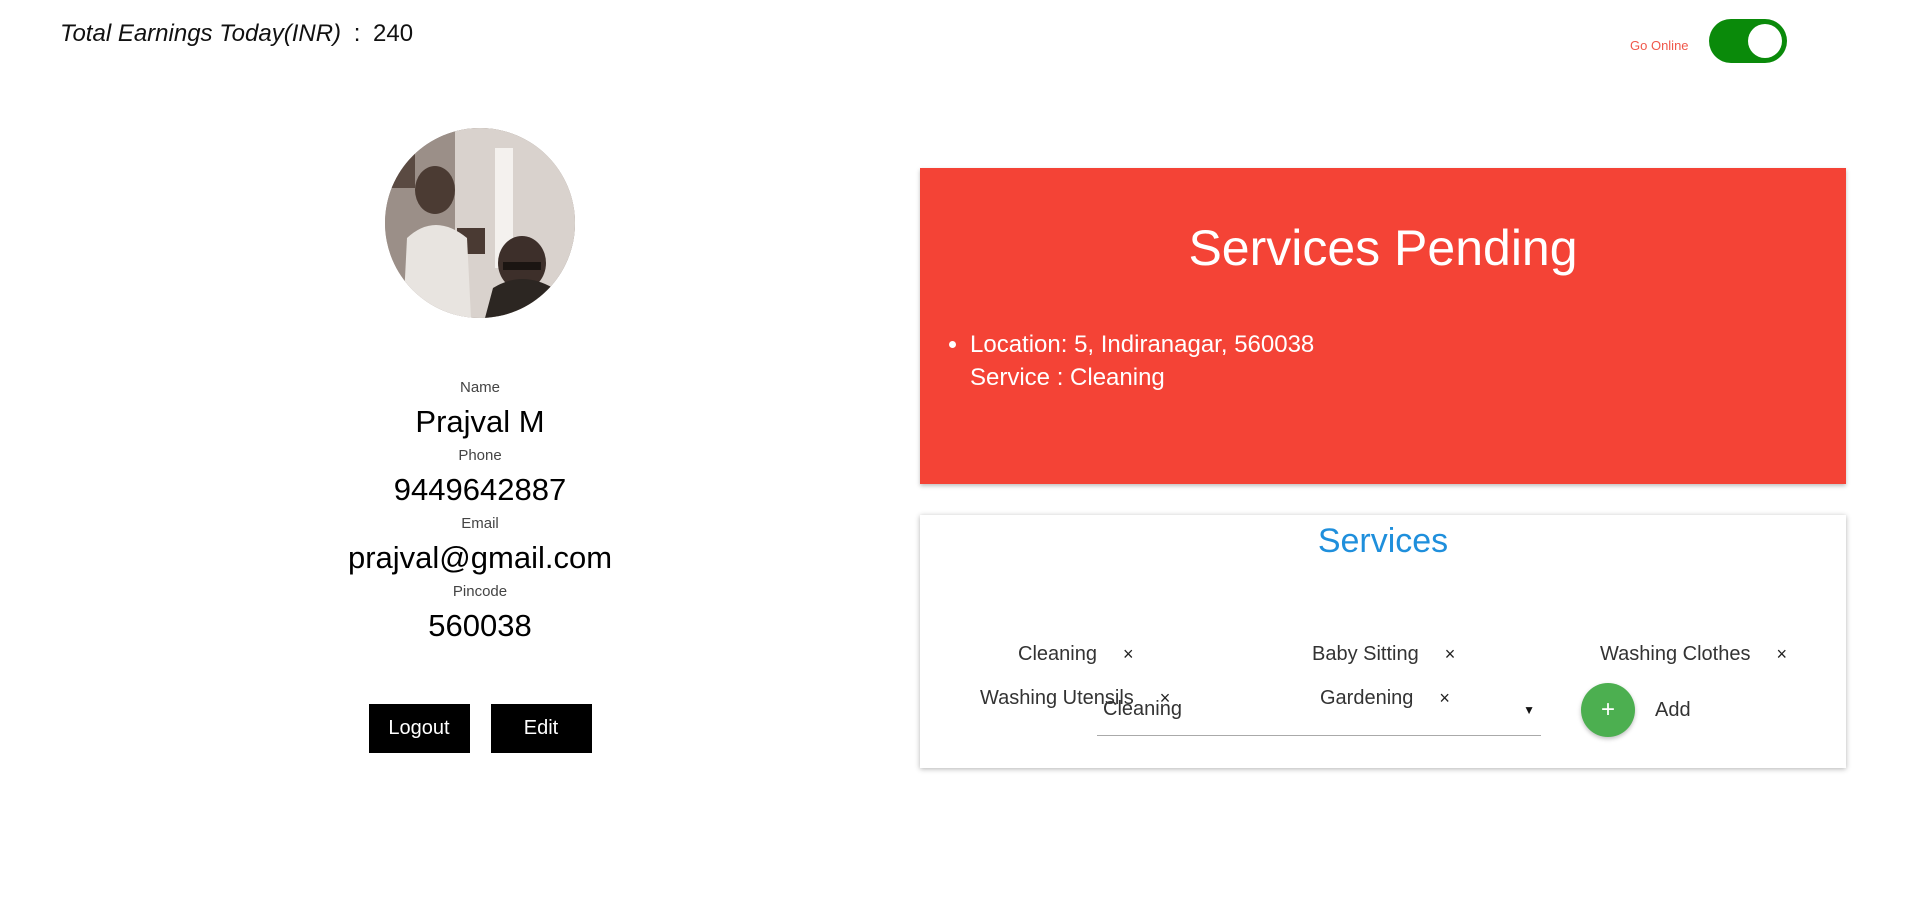 The height and width of the screenshot is (901, 1919). Describe the element at coordinates (419, 728) in the screenshot. I see `logout-button: Logout` at that location.